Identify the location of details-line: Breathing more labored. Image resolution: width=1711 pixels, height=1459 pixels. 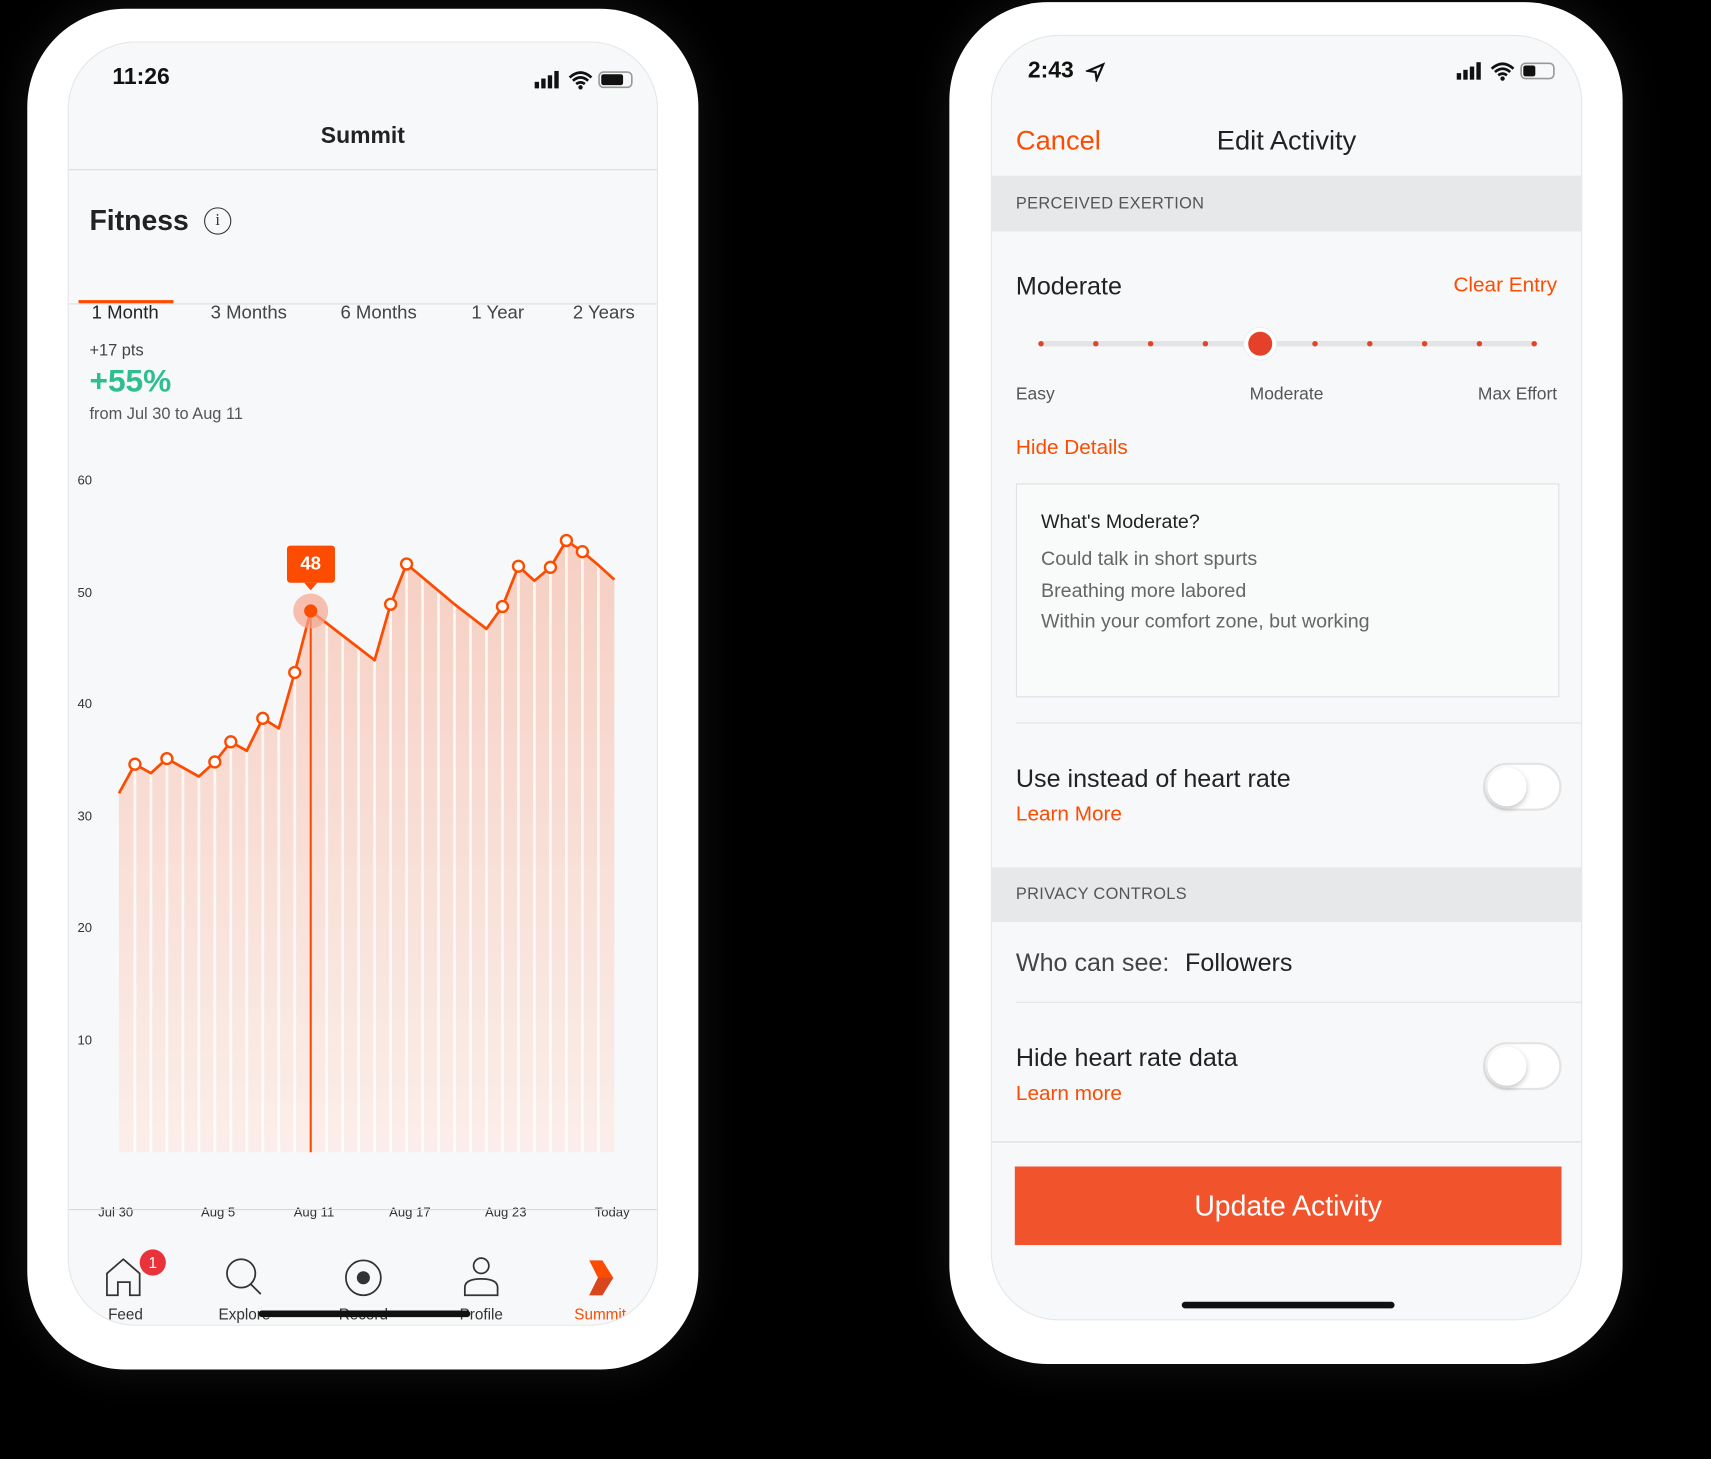
(1144, 590).